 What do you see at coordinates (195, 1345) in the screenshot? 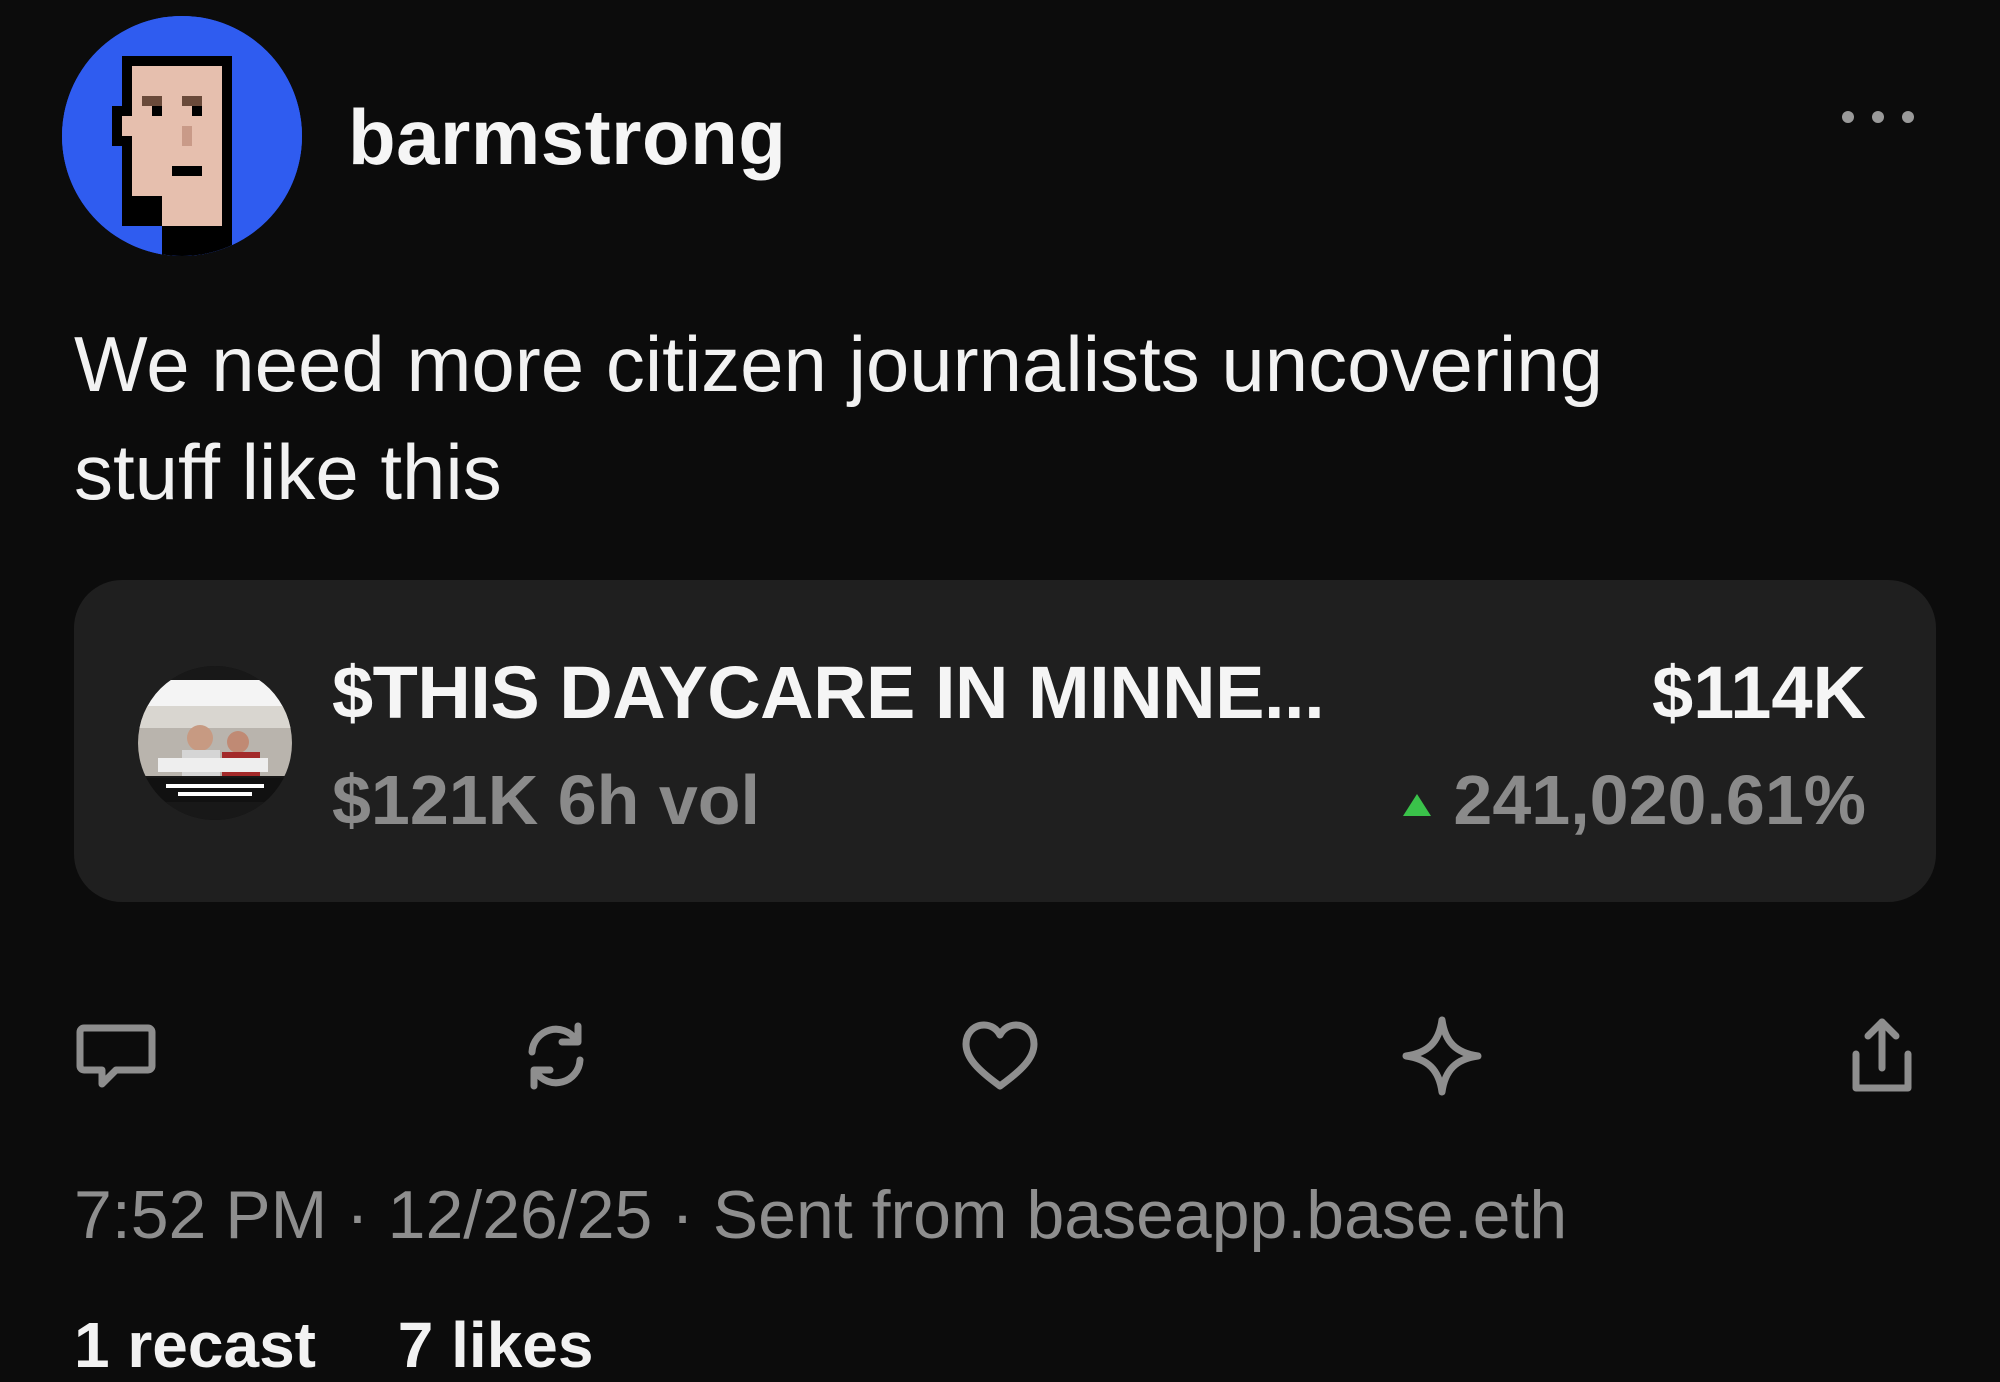
I see `recast-count: 1 recast` at bounding box center [195, 1345].